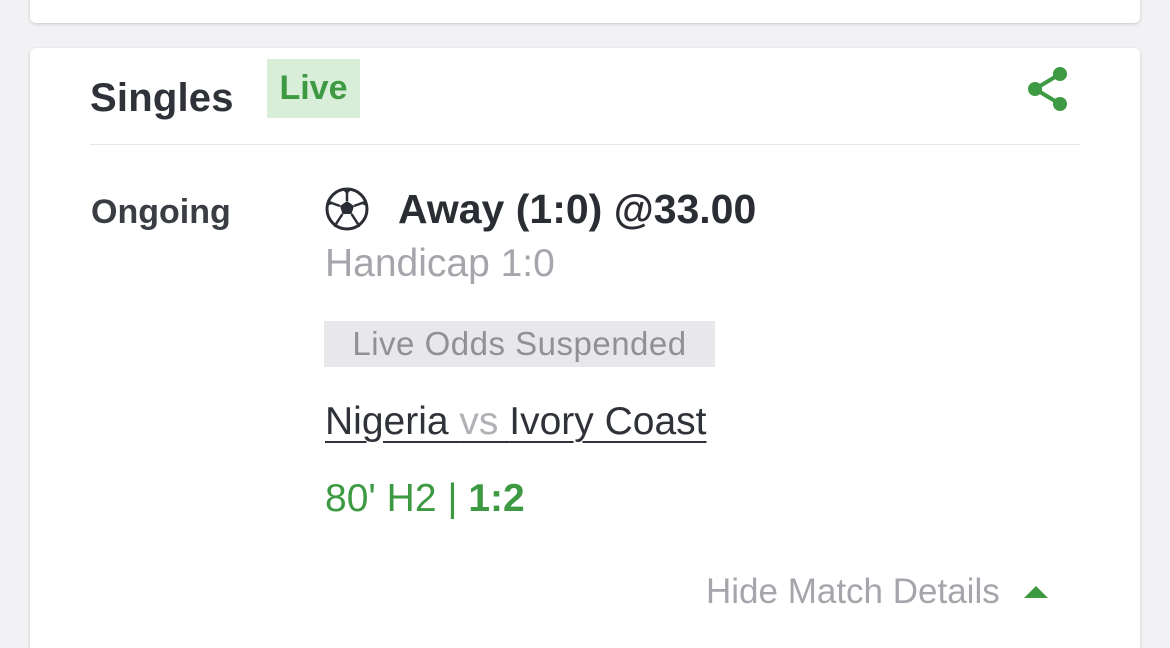 The height and width of the screenshot is (648, 1170). What do you see at coordinates (162, 98) in the screenshot?
I see `section-title: Singles` at bounding box center [162, 98].